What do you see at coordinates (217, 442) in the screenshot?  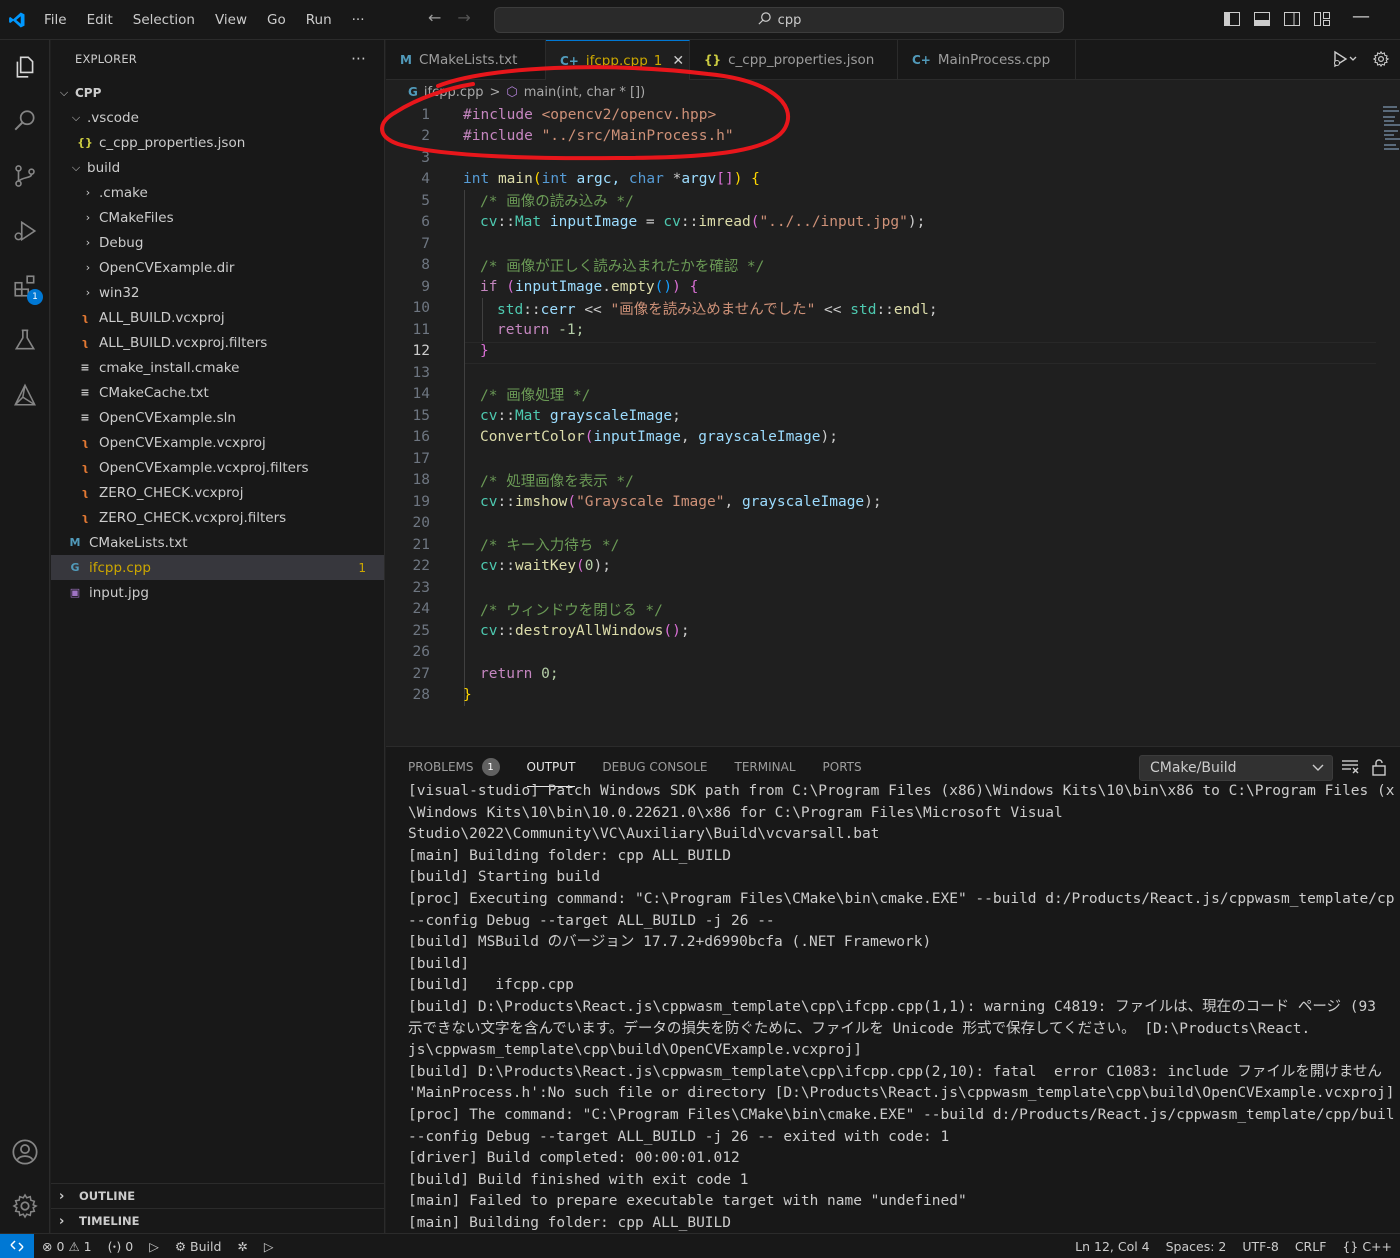 I see `tree-file-opencvexample-vcxproj: ʅ OpenCVExample.vcxproj` at bounding box center [217, 442].